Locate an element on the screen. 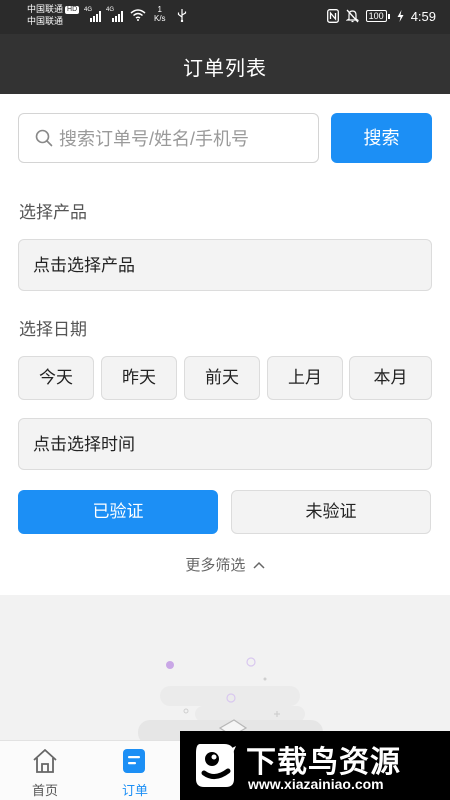 This screenshot has width=450, height=800. signal-icon-1: 4G is located at coordinates (94, 17).